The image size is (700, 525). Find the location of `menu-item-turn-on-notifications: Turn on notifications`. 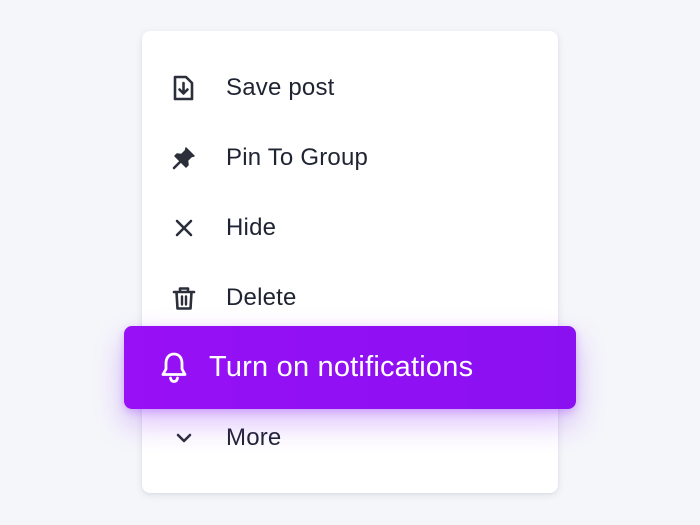

menu-item-turn-on-notifications: Turn on notifications is located at coordinates (350, 367).